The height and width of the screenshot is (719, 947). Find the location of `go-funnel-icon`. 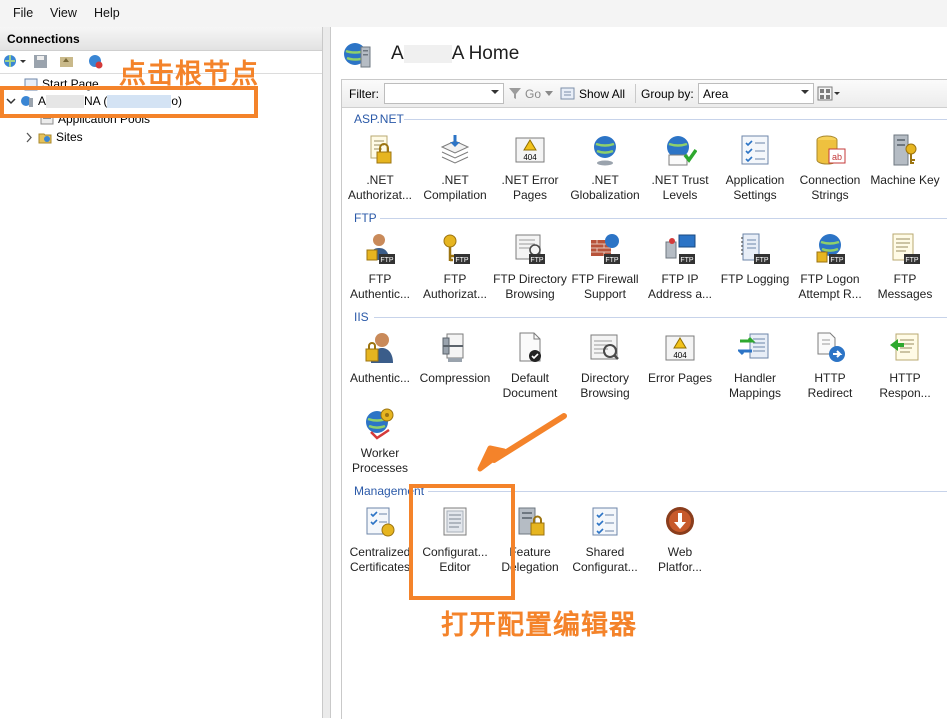

go-funnel-icon is located at coordinates (515, 93).